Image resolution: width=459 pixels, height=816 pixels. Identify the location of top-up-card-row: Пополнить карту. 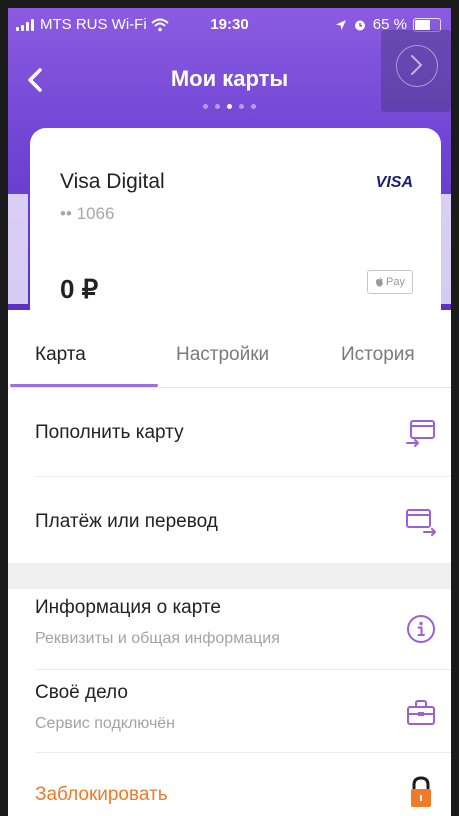
(229, 432).